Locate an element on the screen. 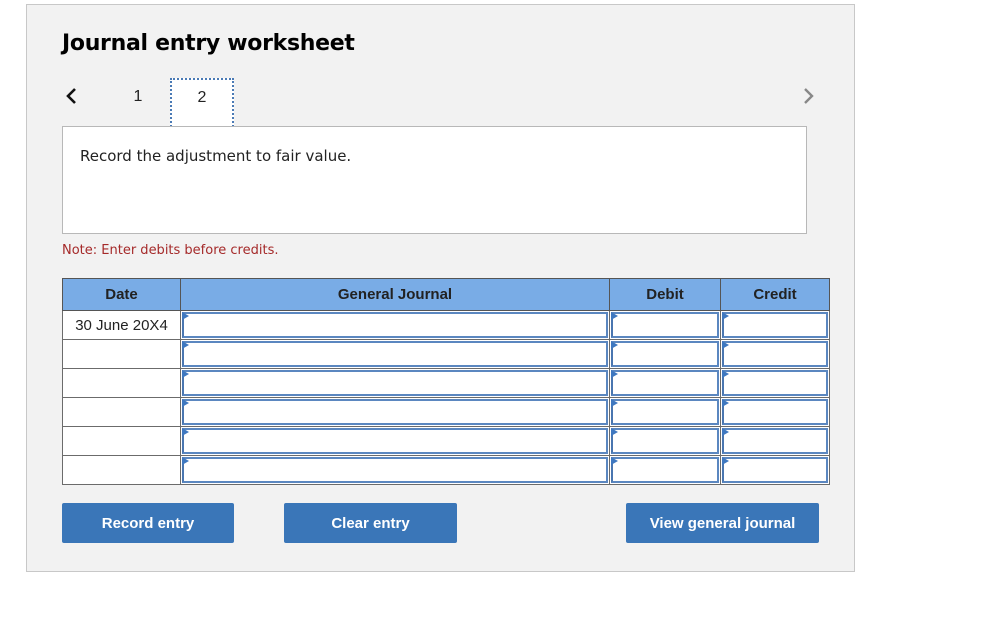 The height and width of the screenshot is (627, 995). column-header-debit: Debit is located at coordinates (665, 294).